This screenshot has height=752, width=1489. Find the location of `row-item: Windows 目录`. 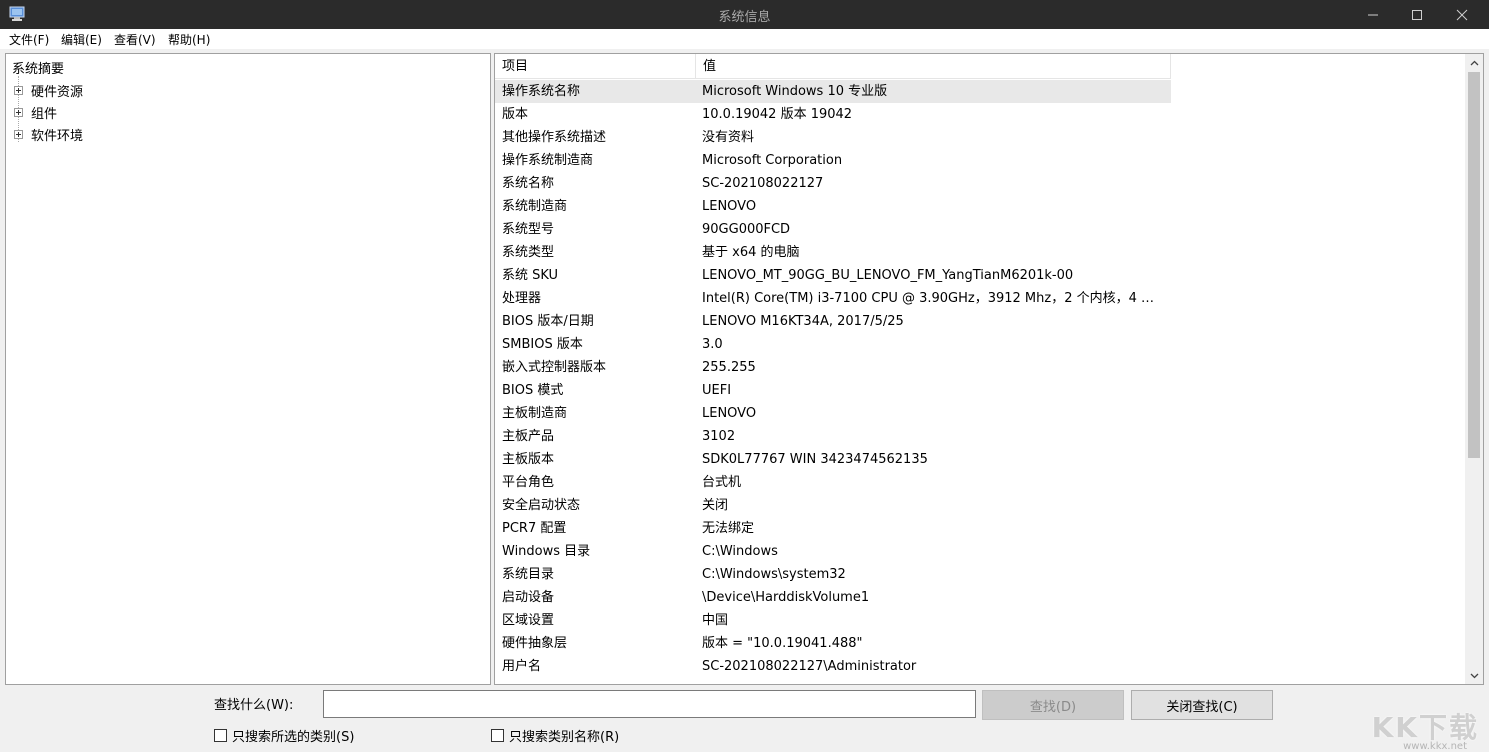

row-item: Windows 目录 is located at coordinates (597, 551).